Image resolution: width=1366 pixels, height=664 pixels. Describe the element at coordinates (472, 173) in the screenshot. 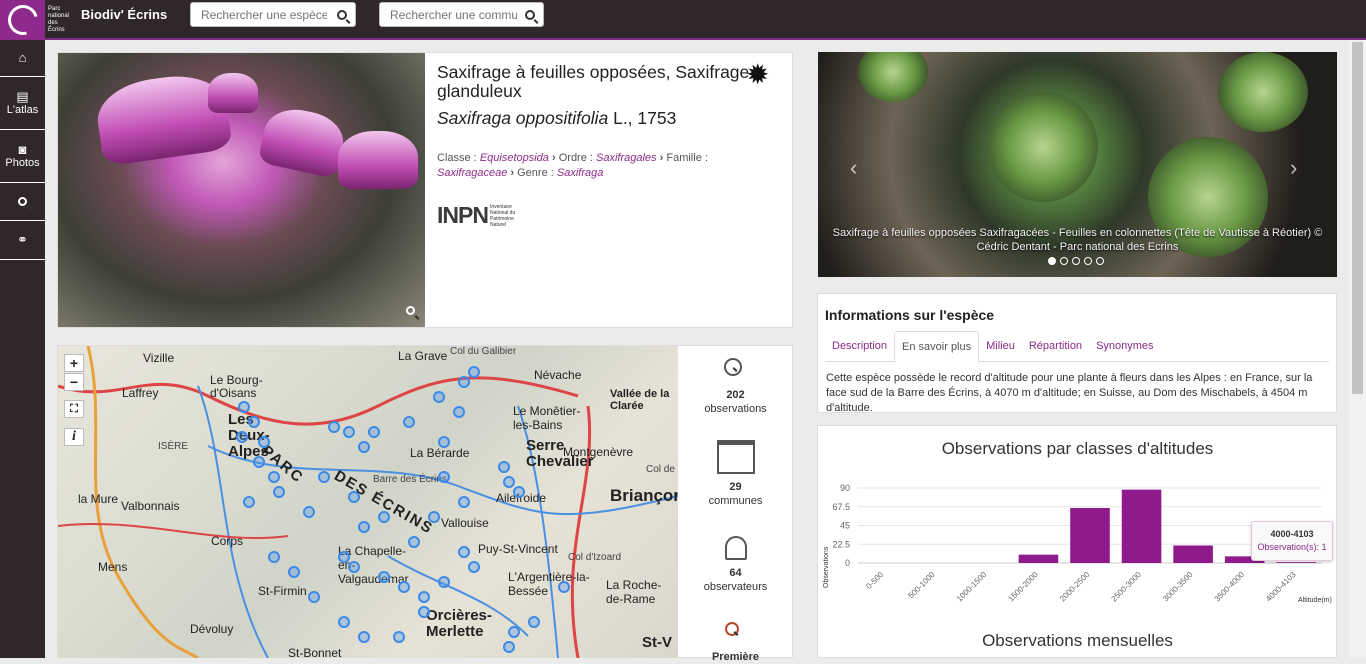

I see `taxo-link-famille: Saxifragaceae` at that location.